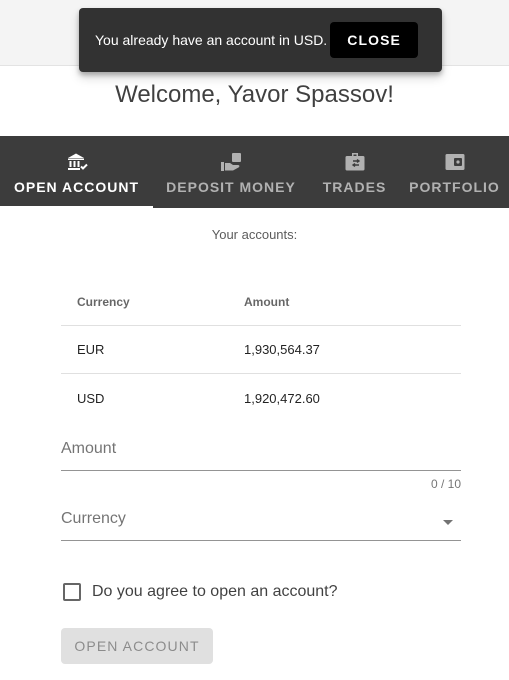 The width and height of the screenshot is (509, 680). Describe the element at coordinates (455, 162) in the screenshot. I see `wallet-icon` at that location.